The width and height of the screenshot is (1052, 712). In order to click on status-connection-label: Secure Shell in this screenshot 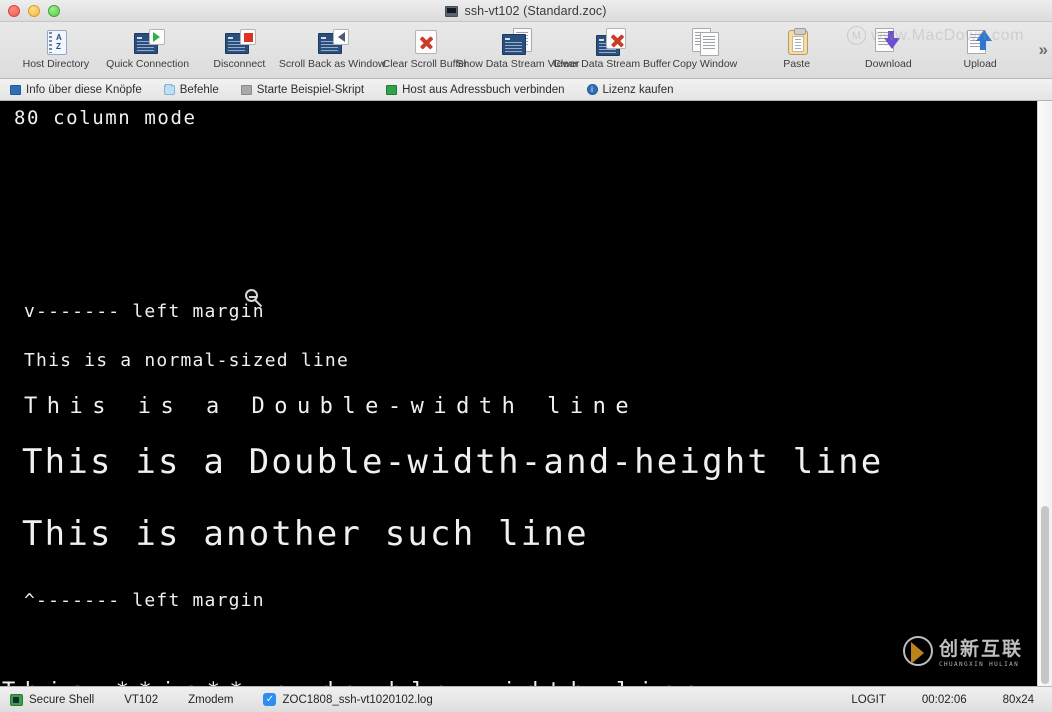, I will do `click(62, 699)`.